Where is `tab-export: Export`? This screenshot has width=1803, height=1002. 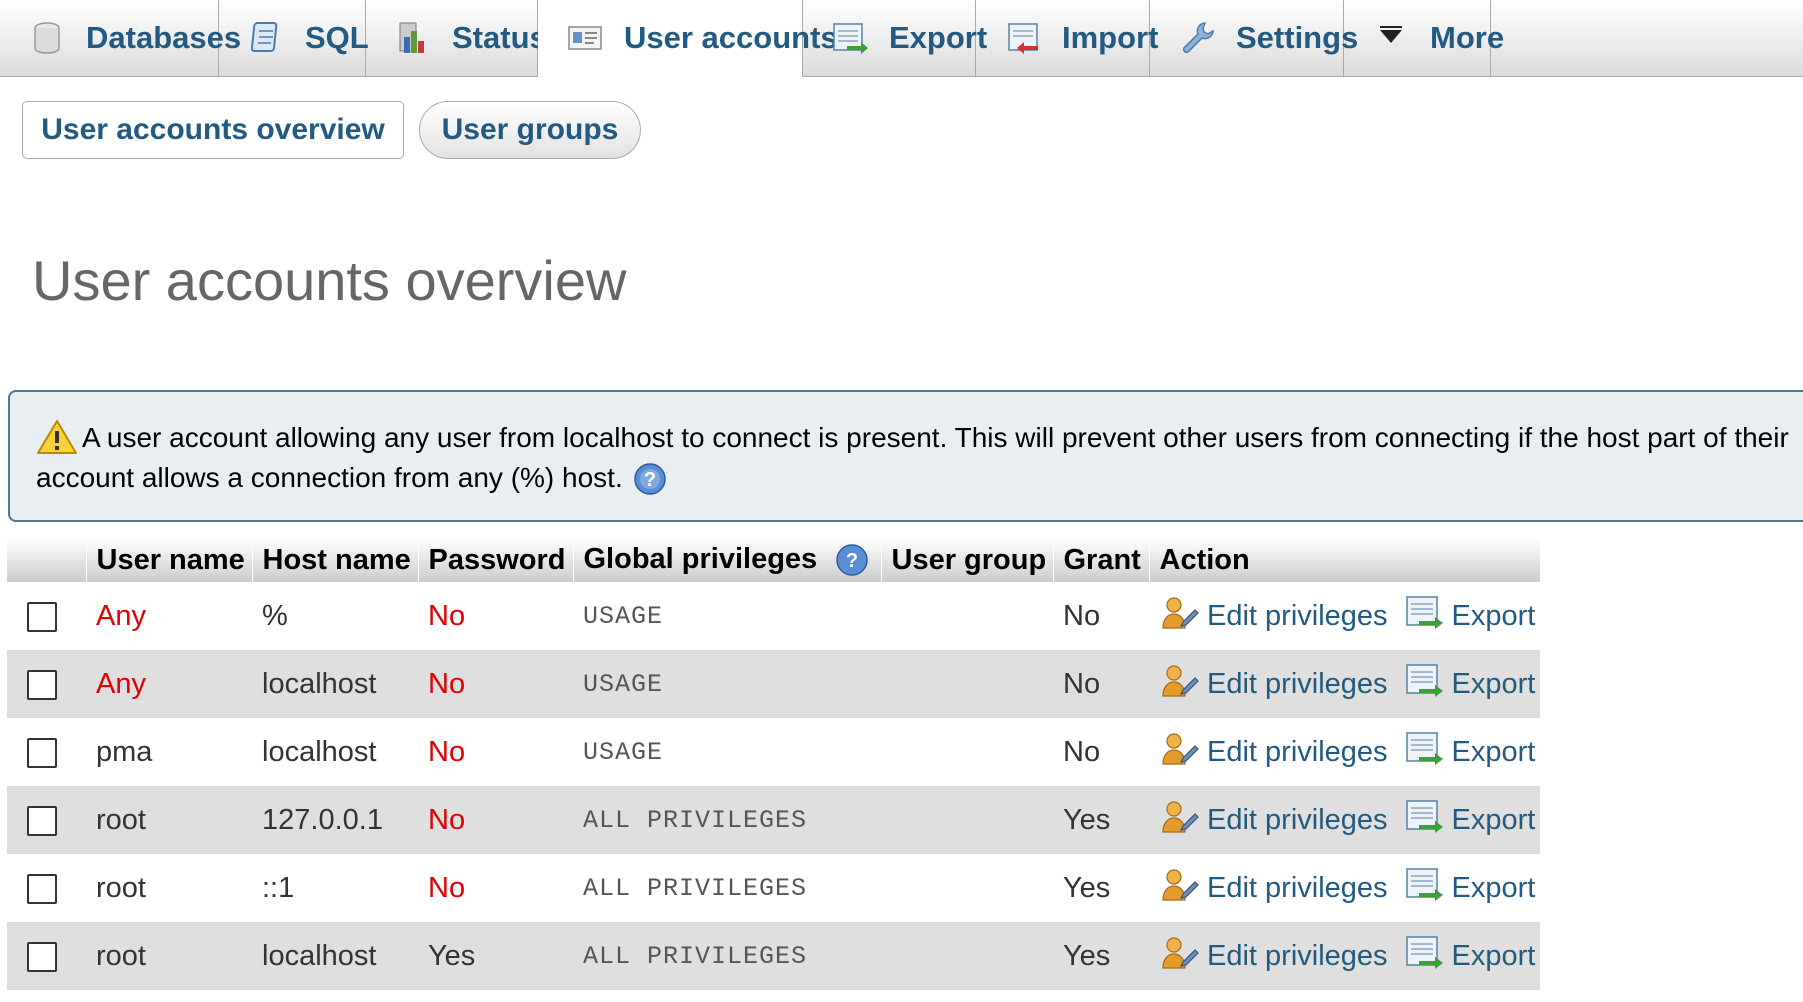
tab-export: Export is located at coordinates (895, 38).